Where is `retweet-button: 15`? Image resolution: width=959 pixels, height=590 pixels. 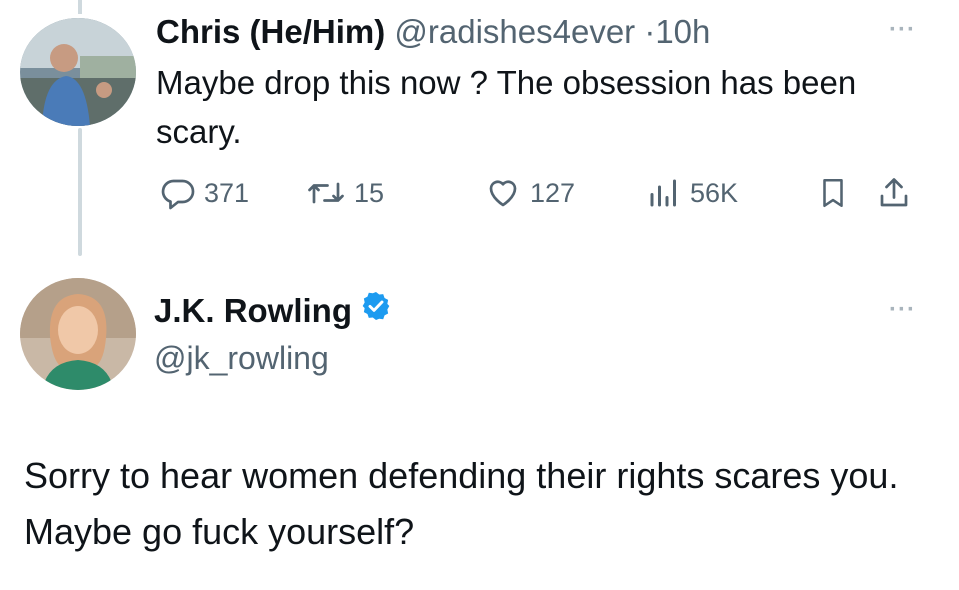 retweet-button: 15 is located at coordinates (345, 193).